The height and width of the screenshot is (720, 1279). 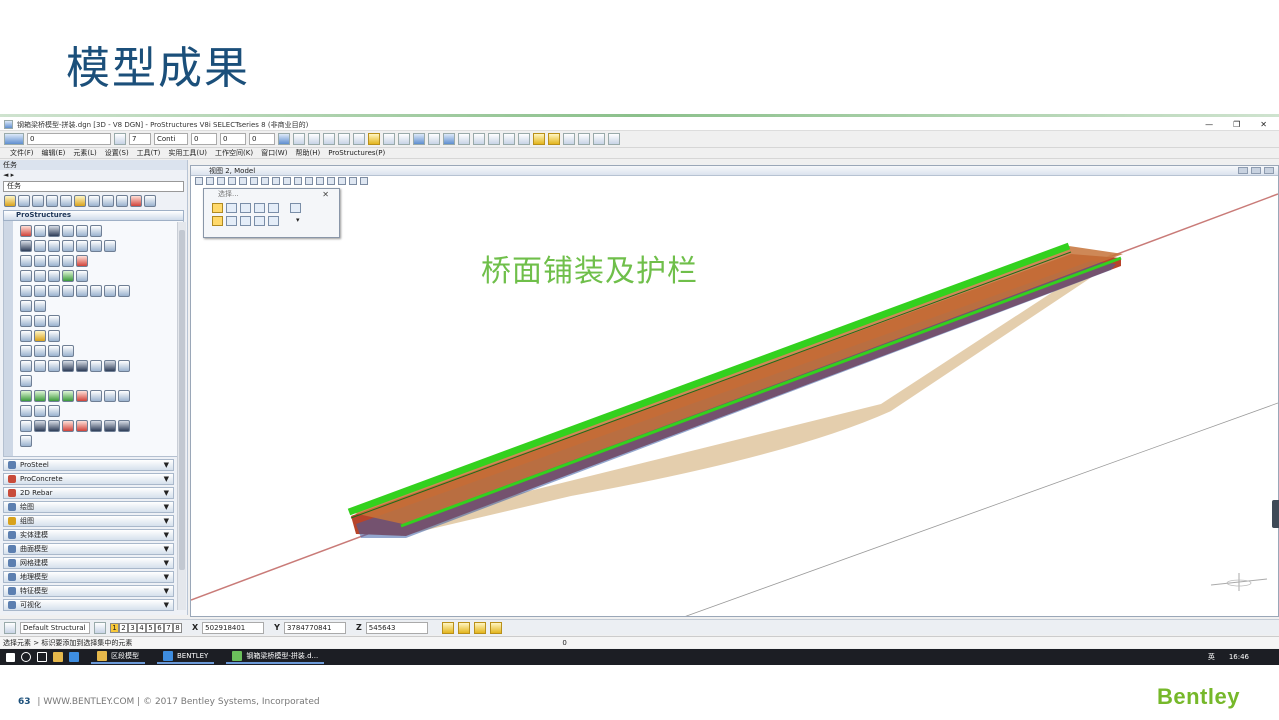 I want to click on input-language: 英, so click(x=1211, y=657).